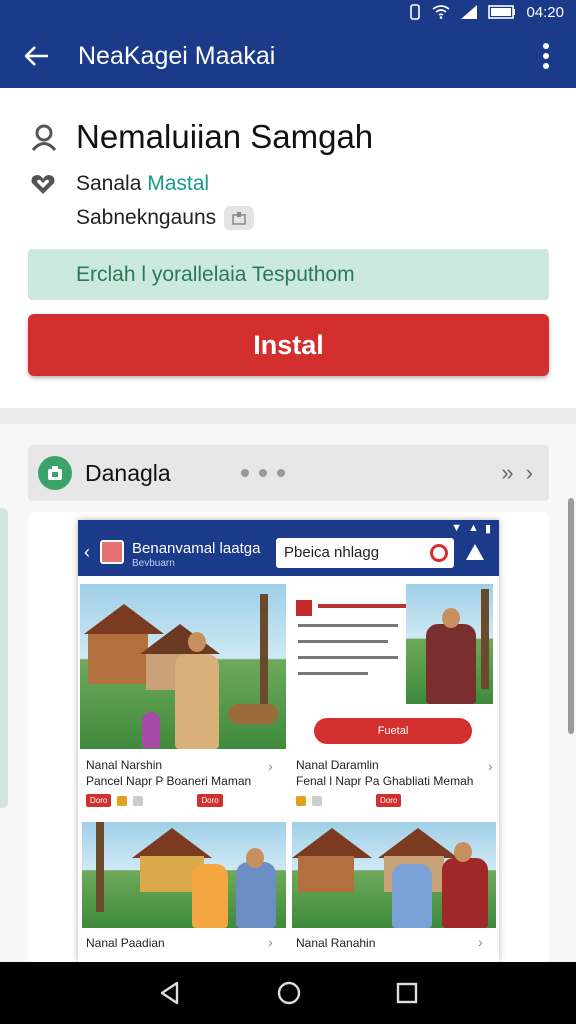 The height and width of the screenshot is (1024, 576). Describe the element at coordinates (365, 553) in the screenshot. I see `screenshot-search: Pbeica nhlagg` at that location.